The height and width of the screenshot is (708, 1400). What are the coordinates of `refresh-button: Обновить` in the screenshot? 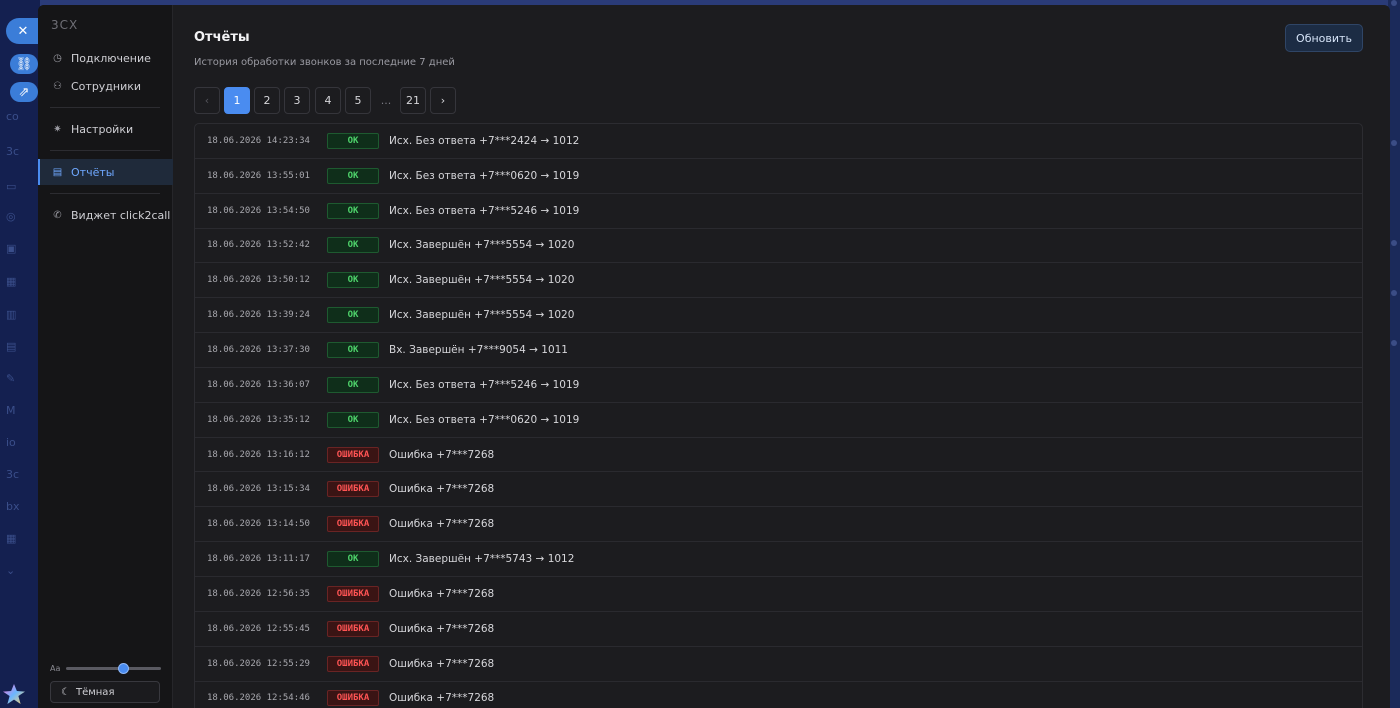 It's located at (1324, 38).